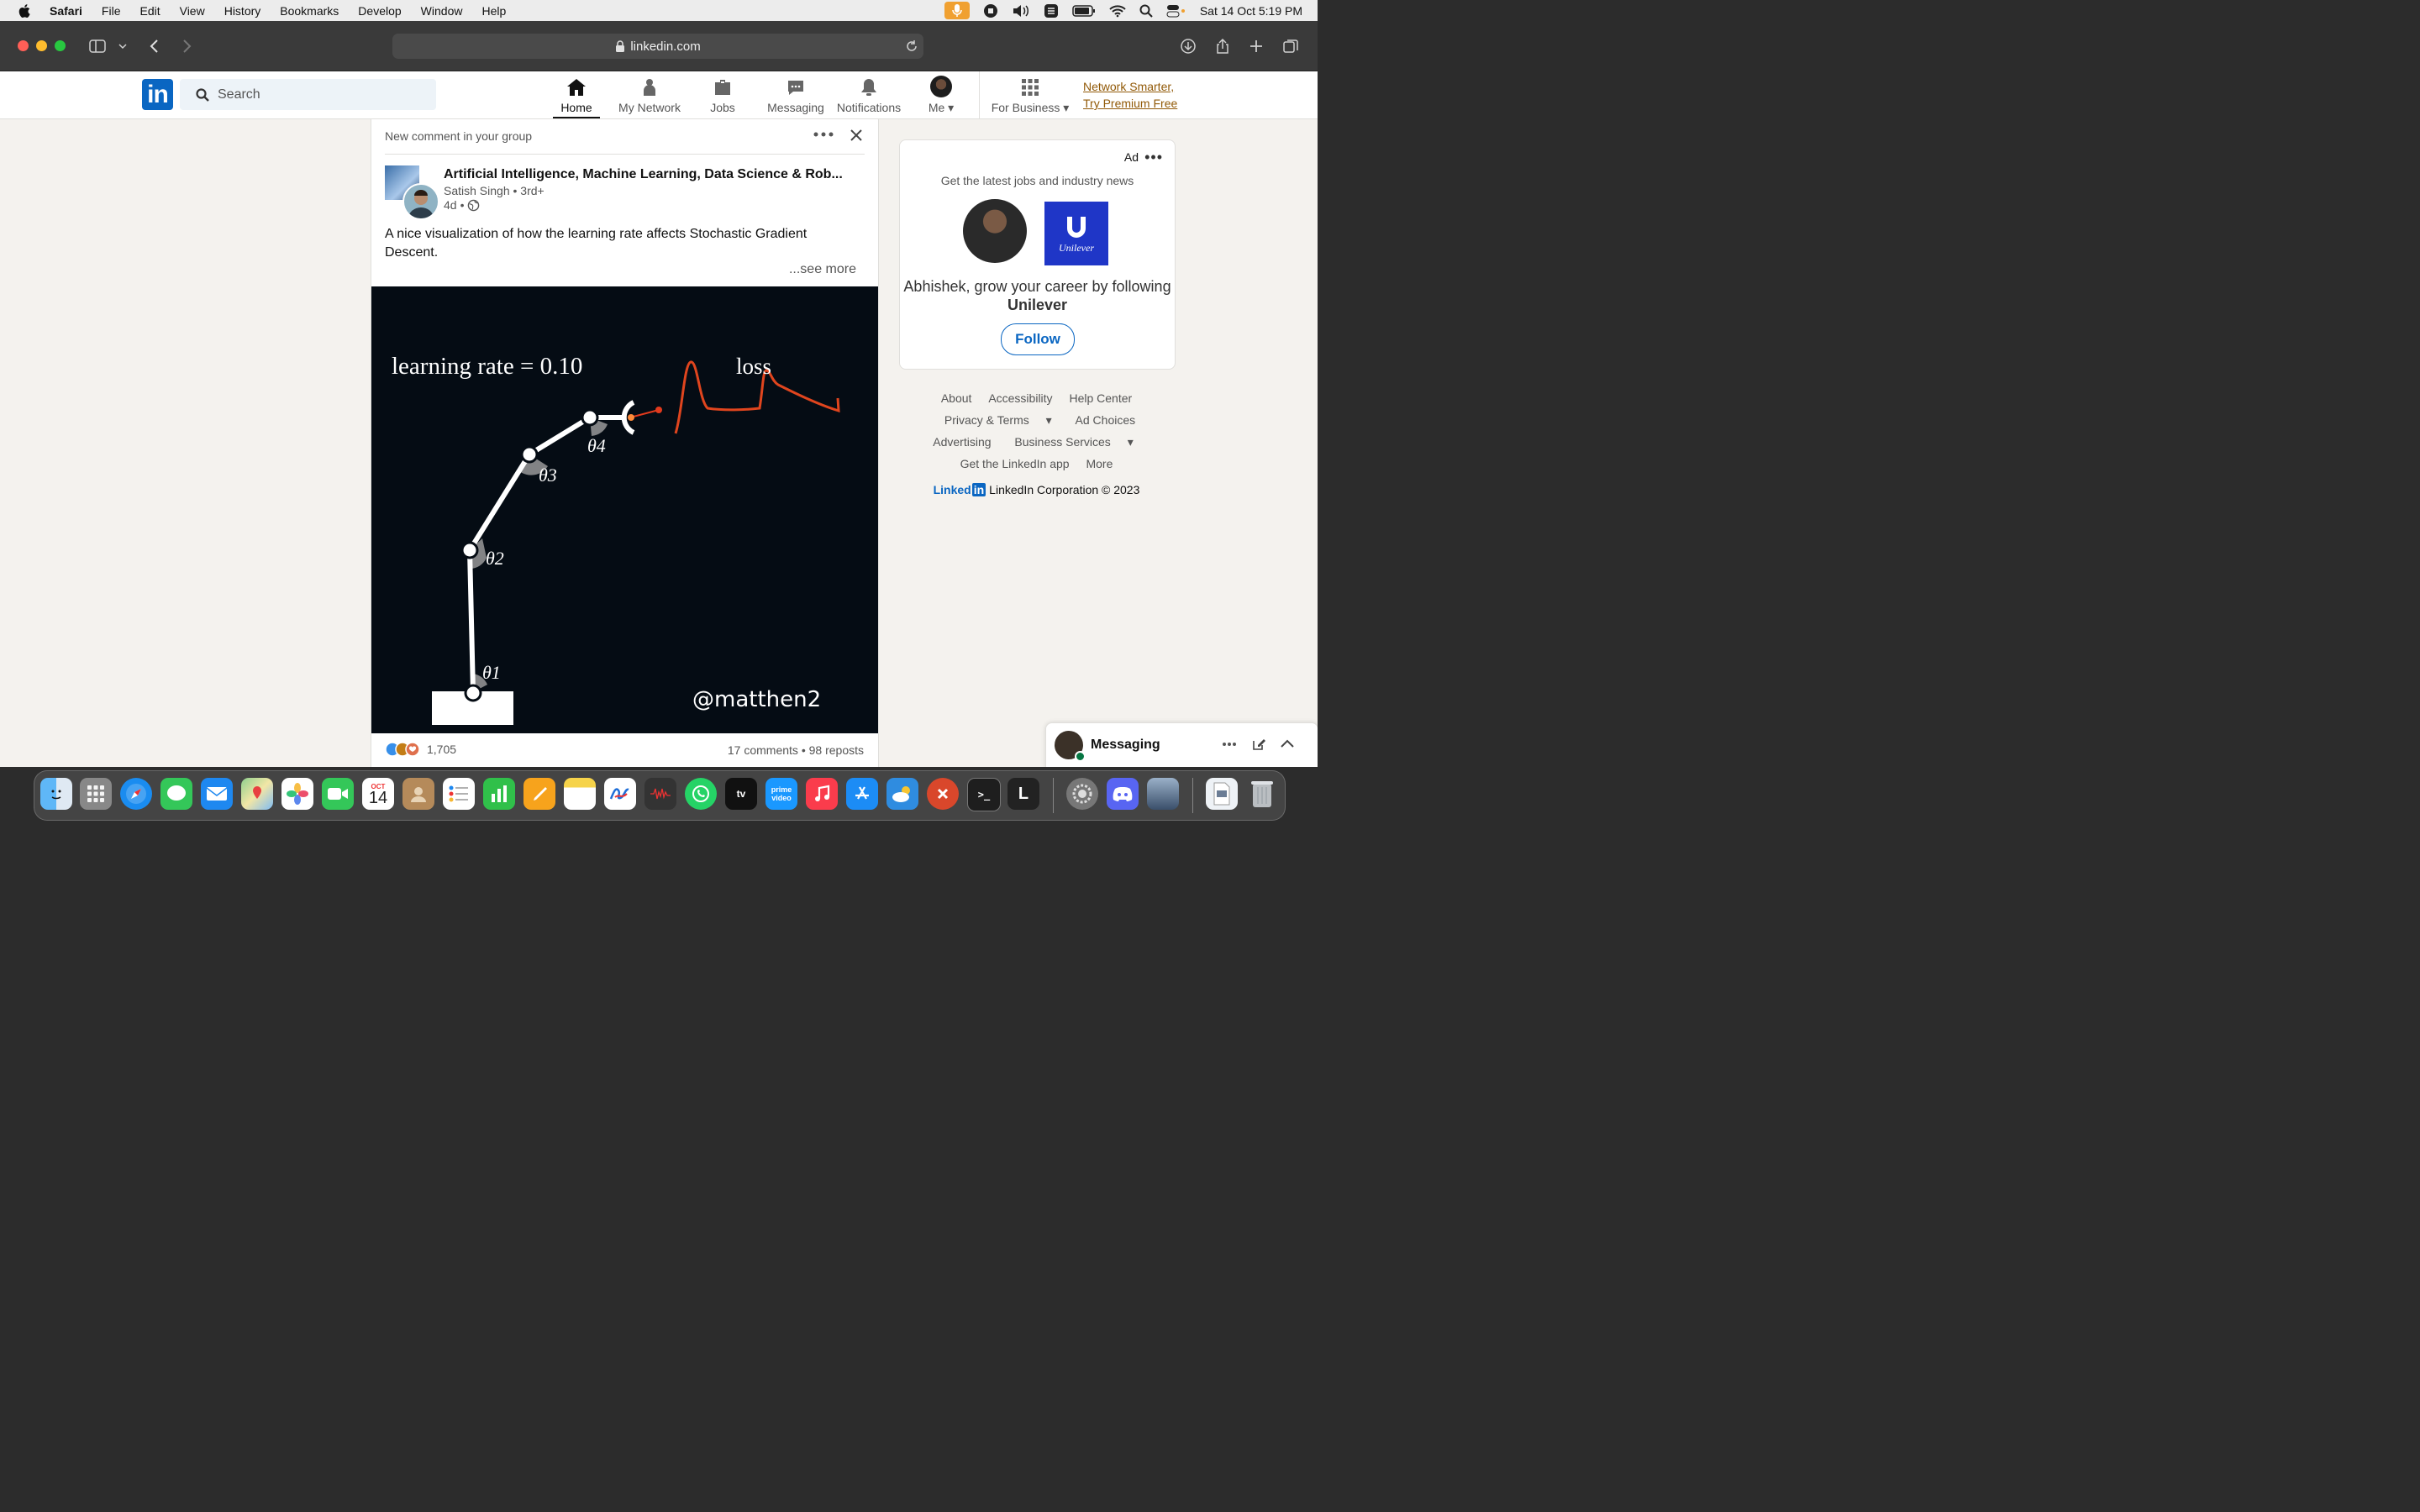  I want to click on volume-icon, so click(1021, 10).